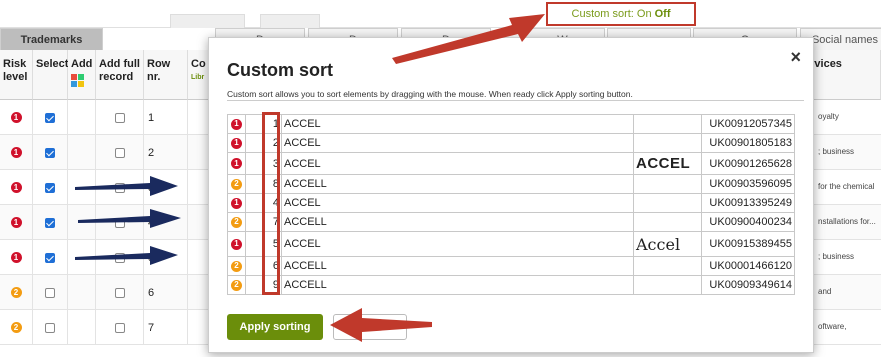  What do you see at coordinates (515, 100) in the screenshot?
I see `divider` at bounding box center [515, 100].